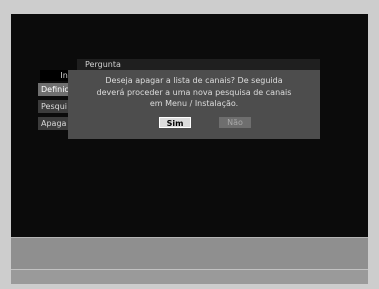 The height and width of the screenshot is (289, 379). What do you see at coordinates (189, 276) in the screenshot?
I see `status-bar` at bounding box center [189, 276].